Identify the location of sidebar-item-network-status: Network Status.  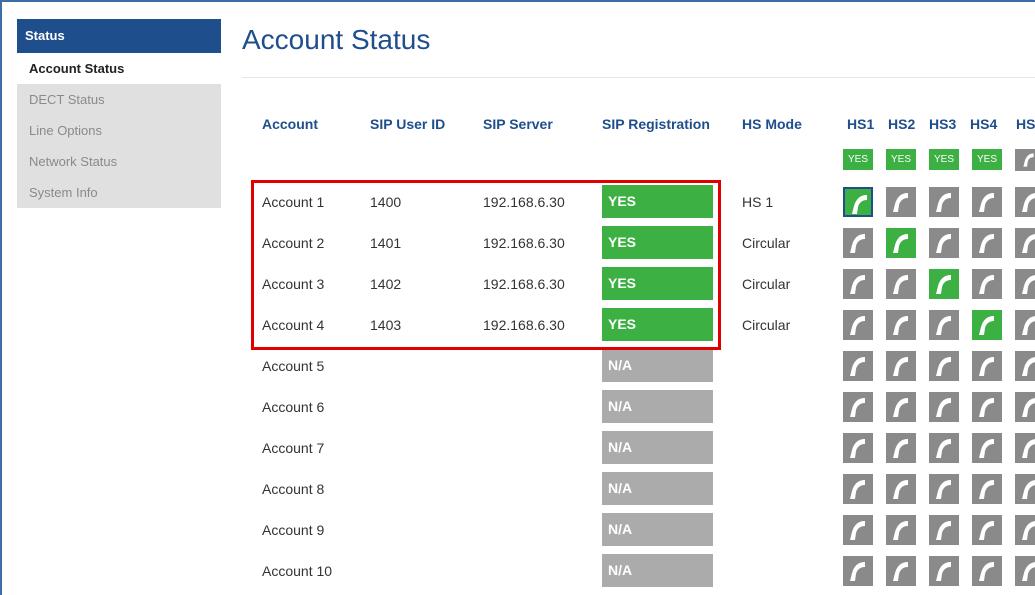
(119, 161).